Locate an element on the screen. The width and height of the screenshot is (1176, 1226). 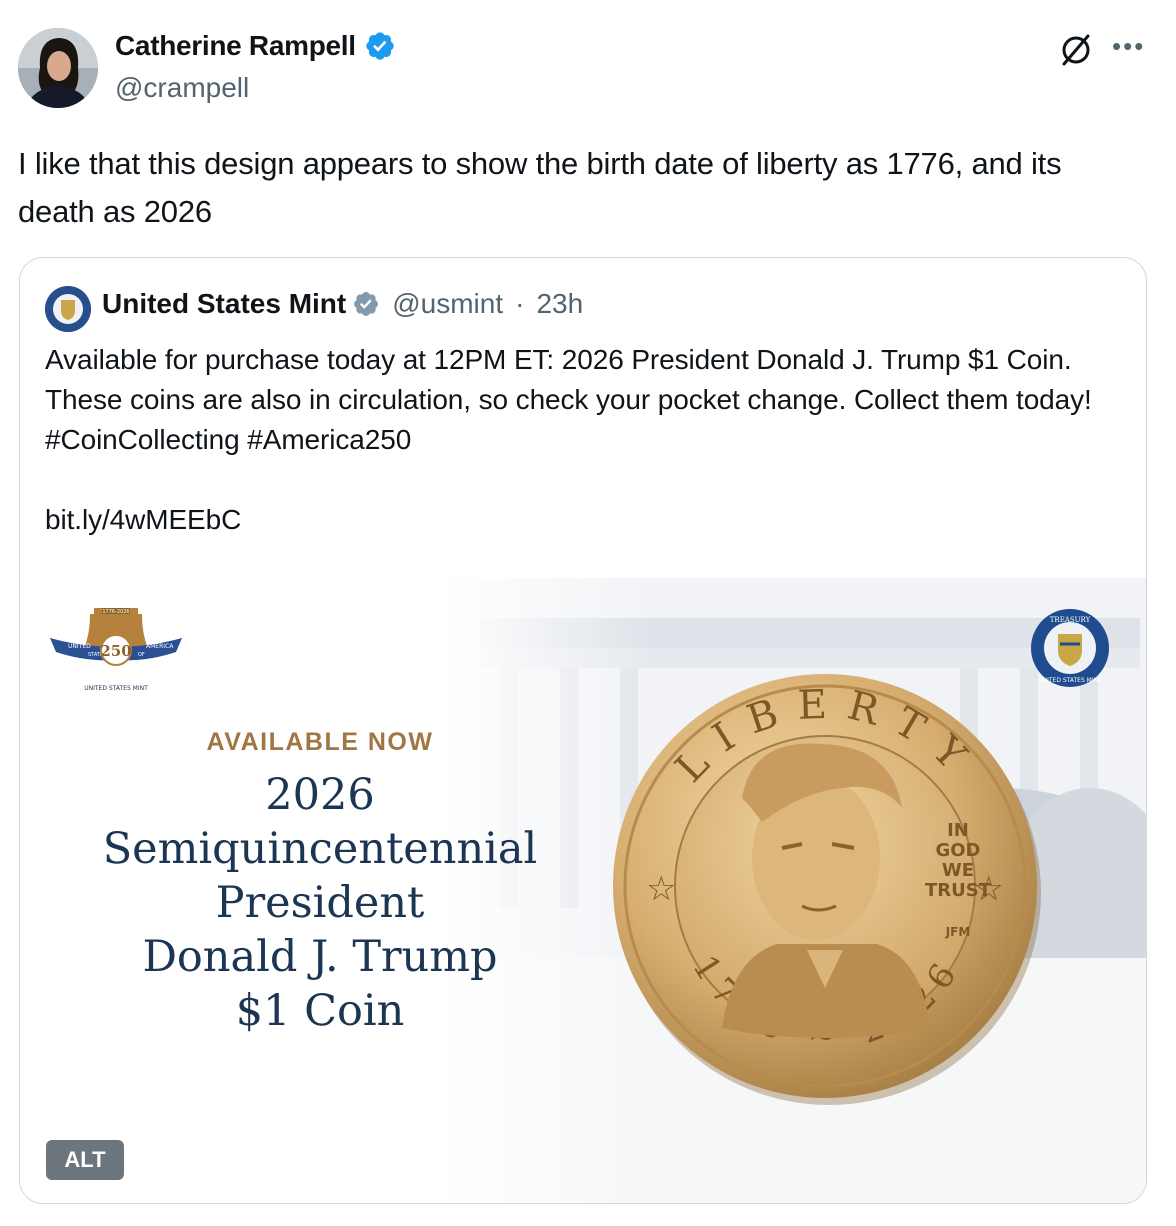
headline-president: President is located at coordinates (320, 903).